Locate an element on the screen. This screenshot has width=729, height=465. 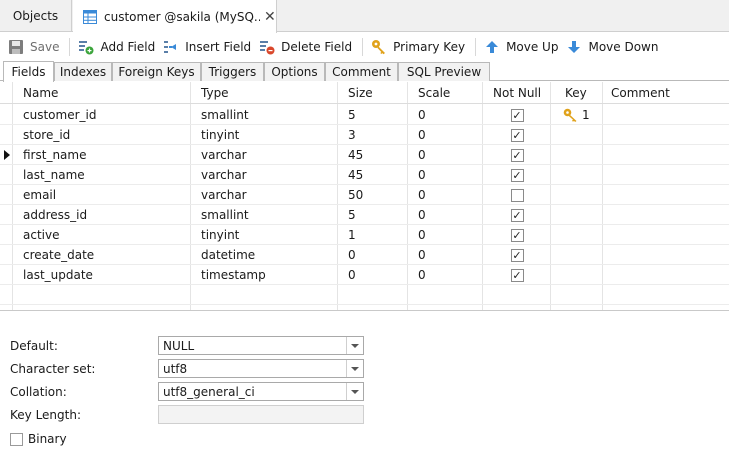
header-not-null: Not Null is located at coordinates (517, 93).